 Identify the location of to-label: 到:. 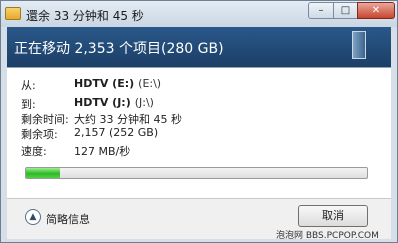
(28, 104).